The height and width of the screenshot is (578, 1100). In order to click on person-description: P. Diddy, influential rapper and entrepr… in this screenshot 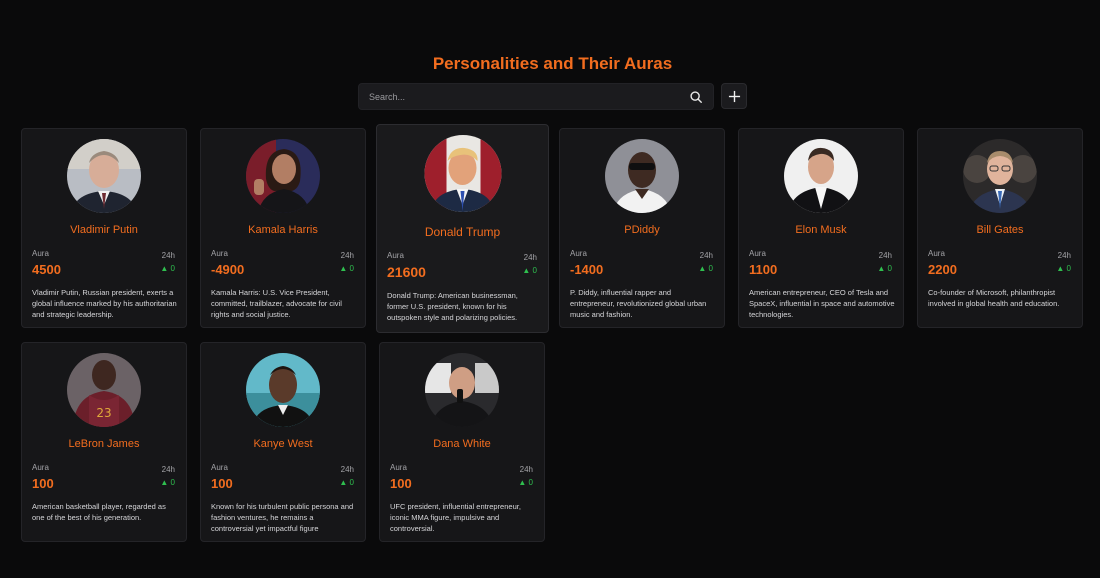, I will do `click(638, 303)`.